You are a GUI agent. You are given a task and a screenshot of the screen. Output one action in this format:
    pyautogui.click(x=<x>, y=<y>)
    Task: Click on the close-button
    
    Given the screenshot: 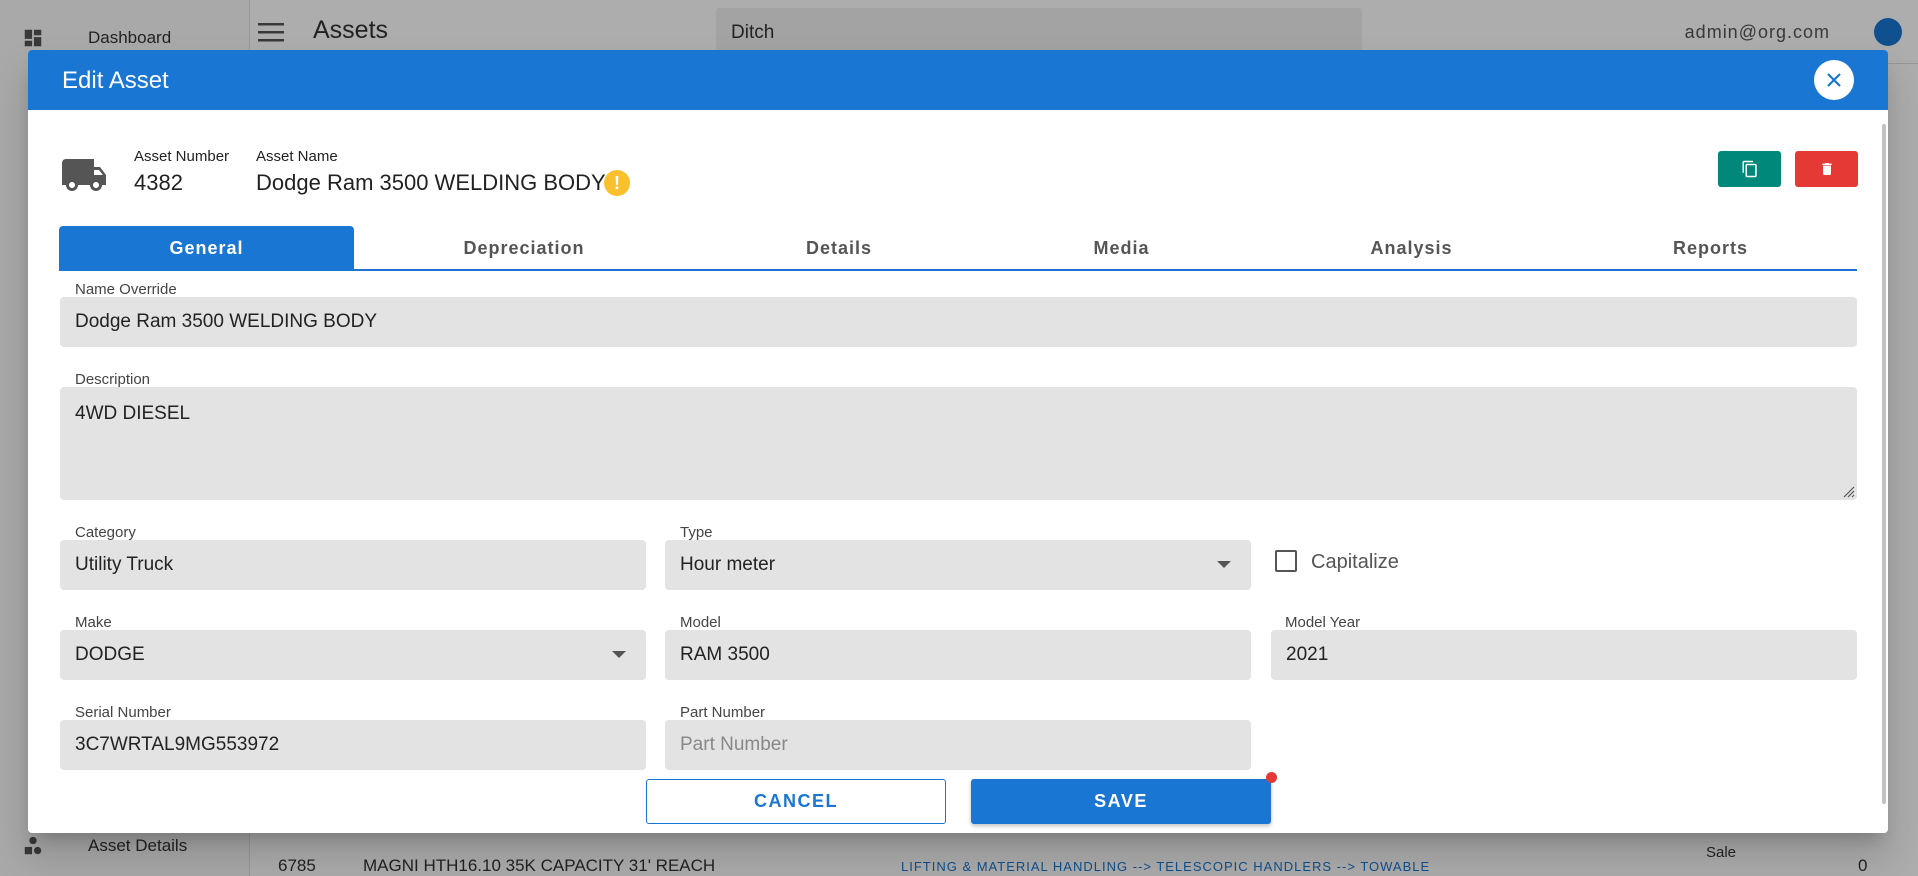 What is the action you would take?
    pyautogui.click(x=1834, y=80)
    